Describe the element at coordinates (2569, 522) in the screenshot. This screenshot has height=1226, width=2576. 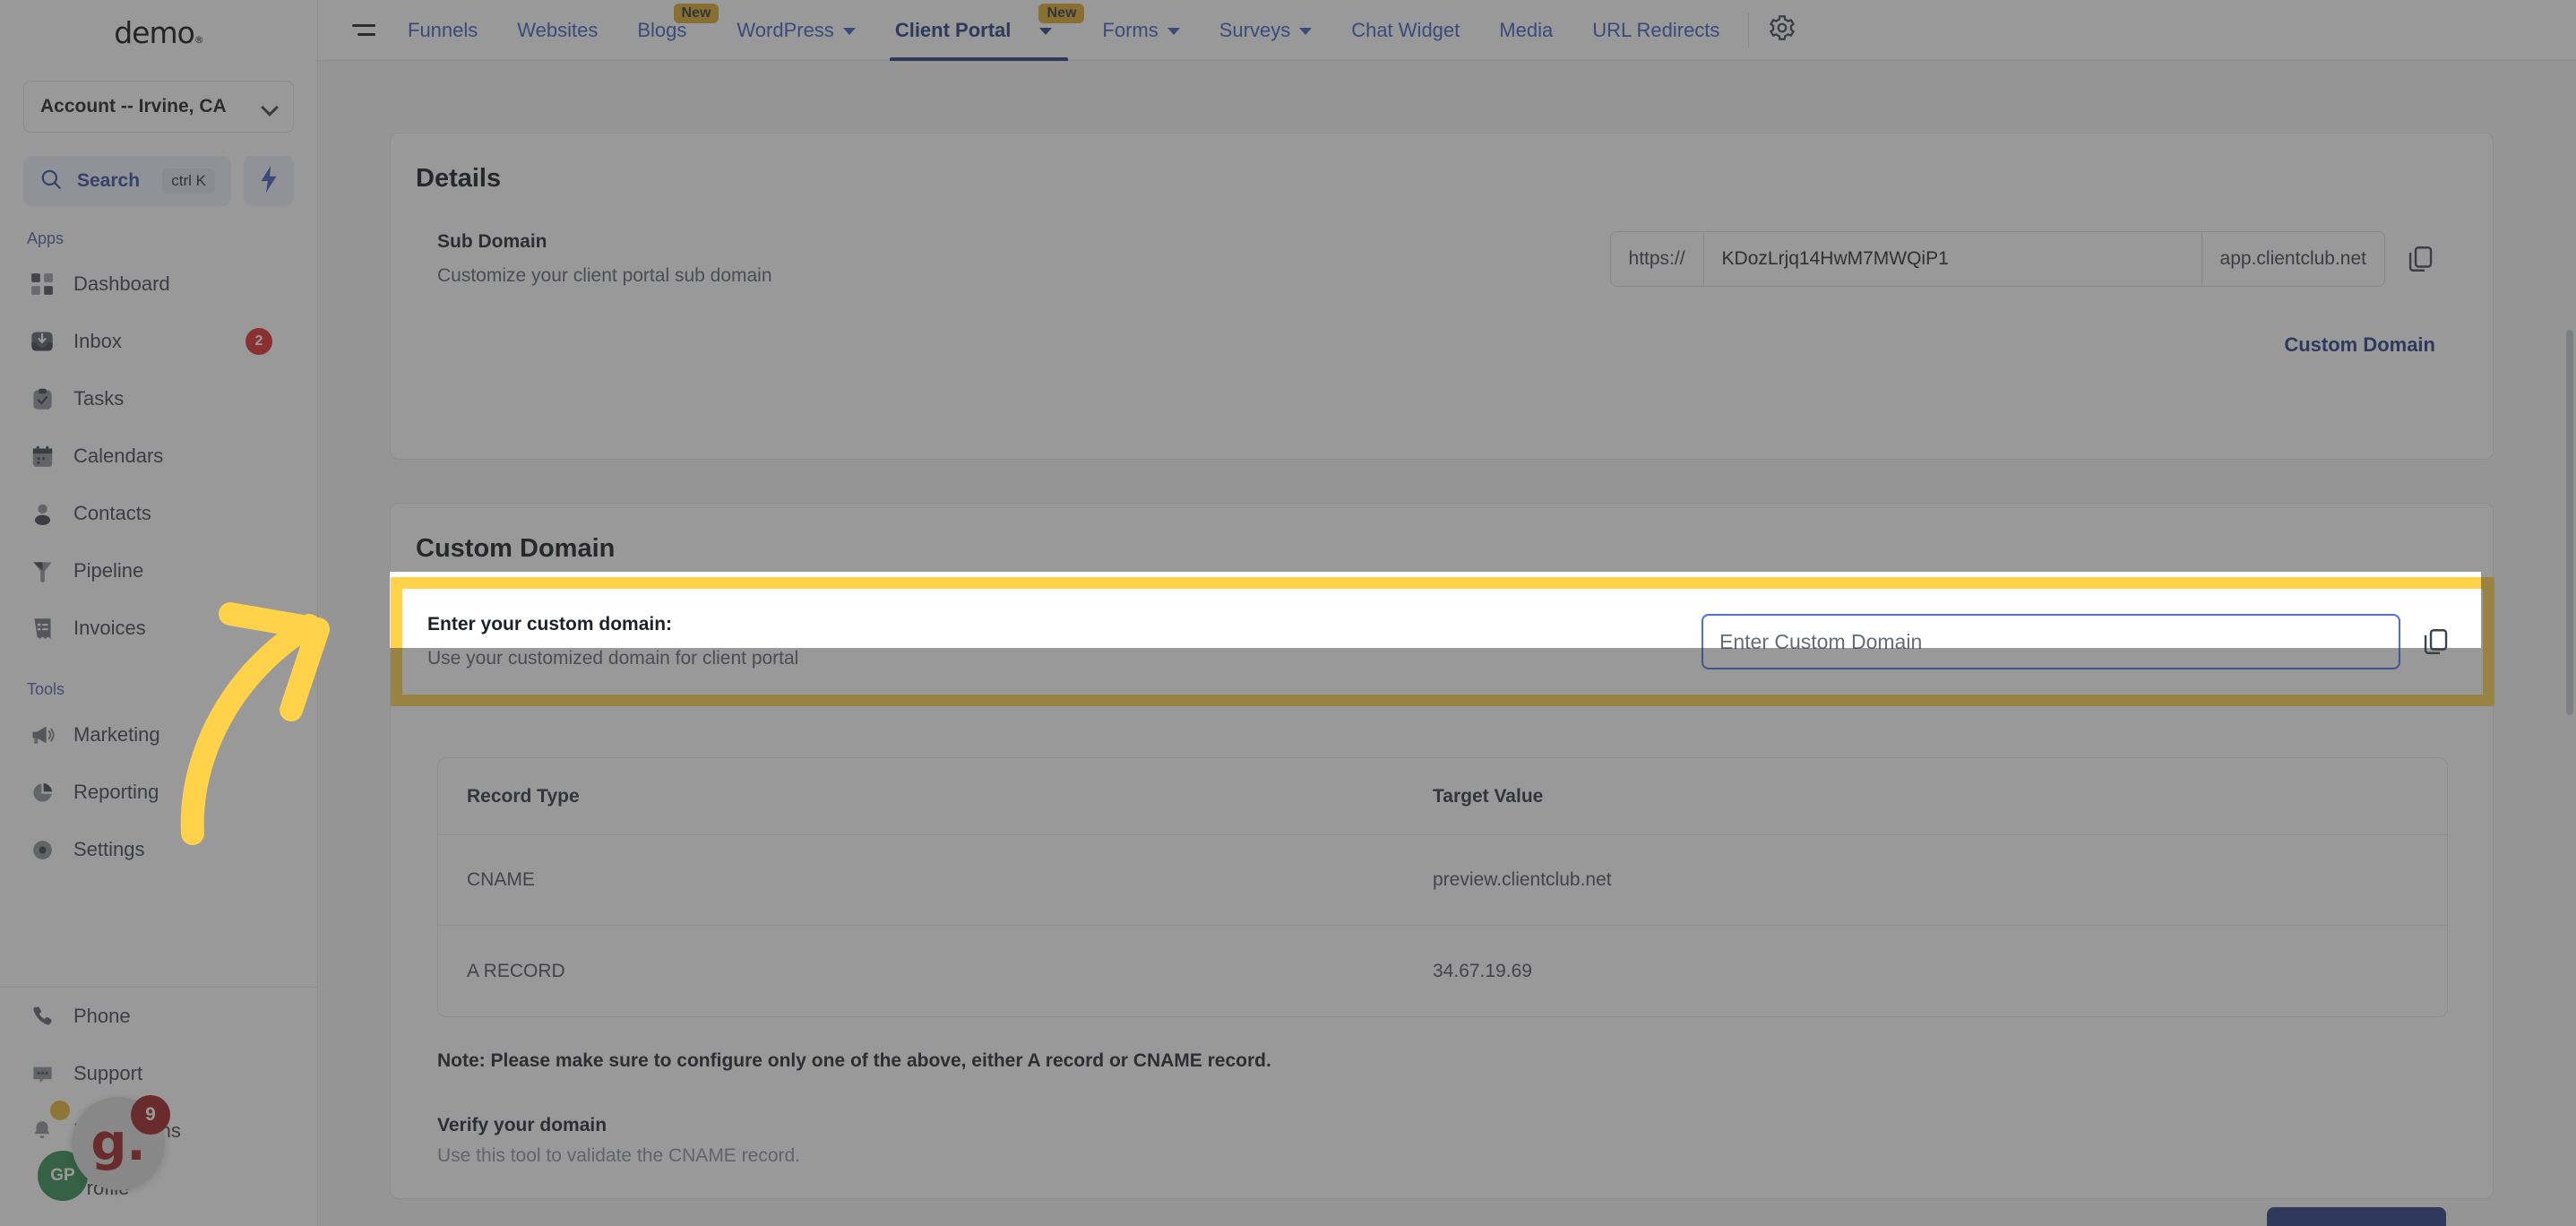
I see `scrollbar-thumb` at that location.